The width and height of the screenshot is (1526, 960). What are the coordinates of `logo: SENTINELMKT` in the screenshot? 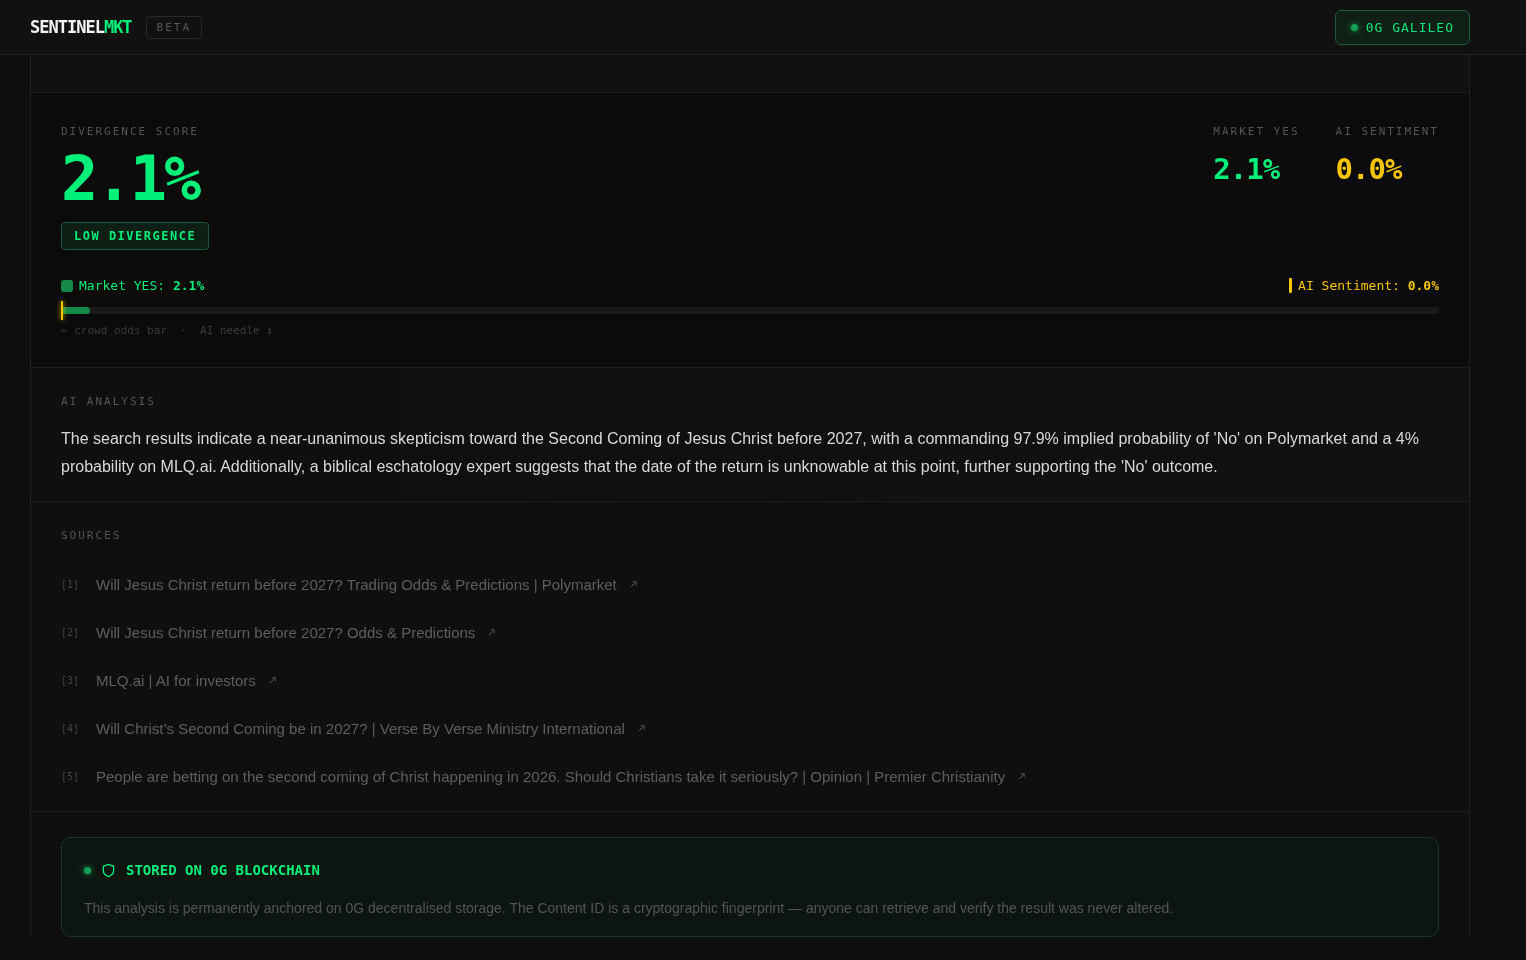 It's located at (81, 27).